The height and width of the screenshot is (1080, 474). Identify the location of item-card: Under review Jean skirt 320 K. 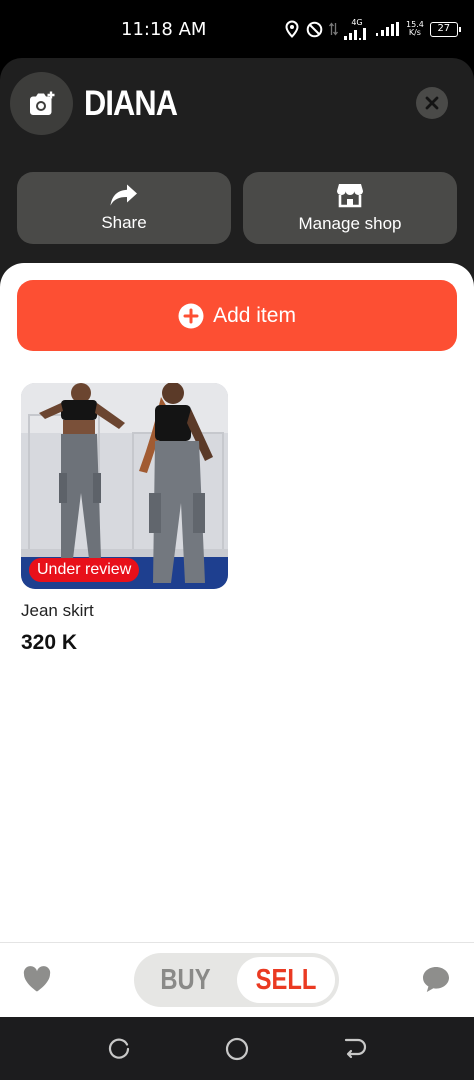
(124, 519).